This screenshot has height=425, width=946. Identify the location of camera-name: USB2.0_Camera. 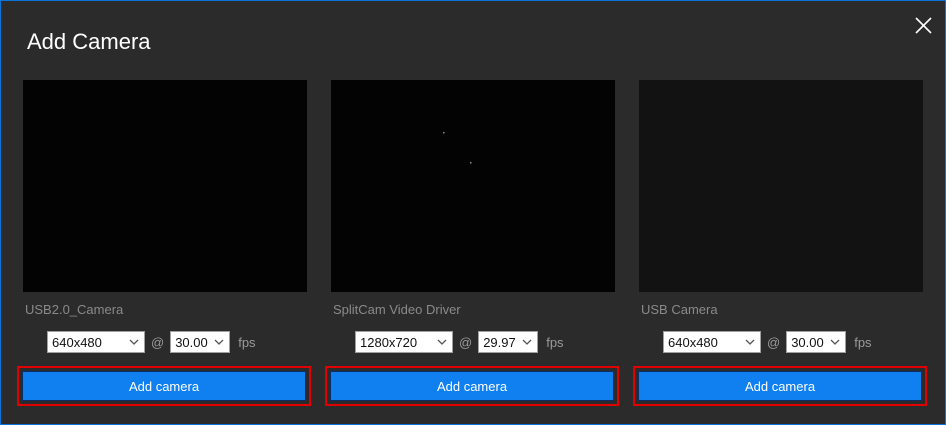
(74, 309).